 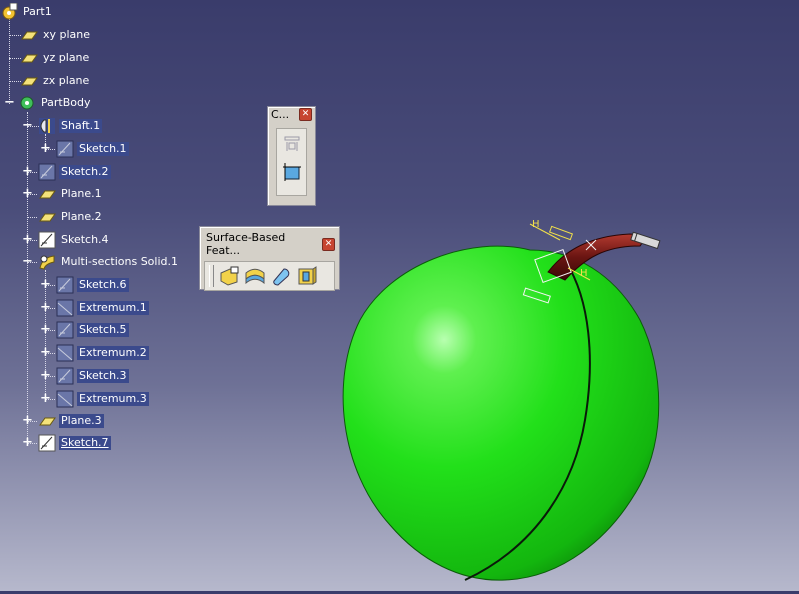 I want to click on tree-node-sketch7: Sketch.7, so click(x=74, y=443).